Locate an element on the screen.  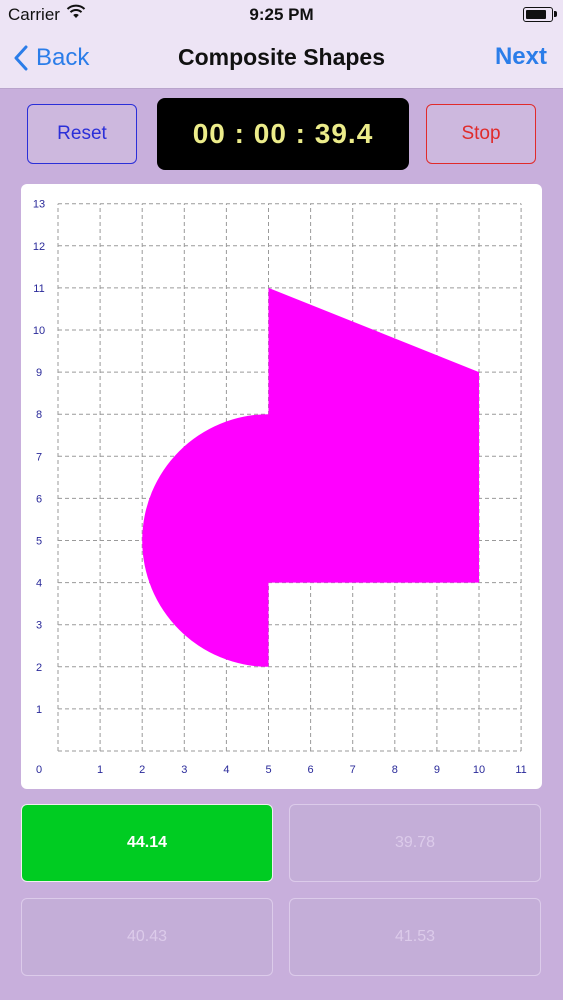
y-tick-label: 3 is located at coordinates (39, 626).